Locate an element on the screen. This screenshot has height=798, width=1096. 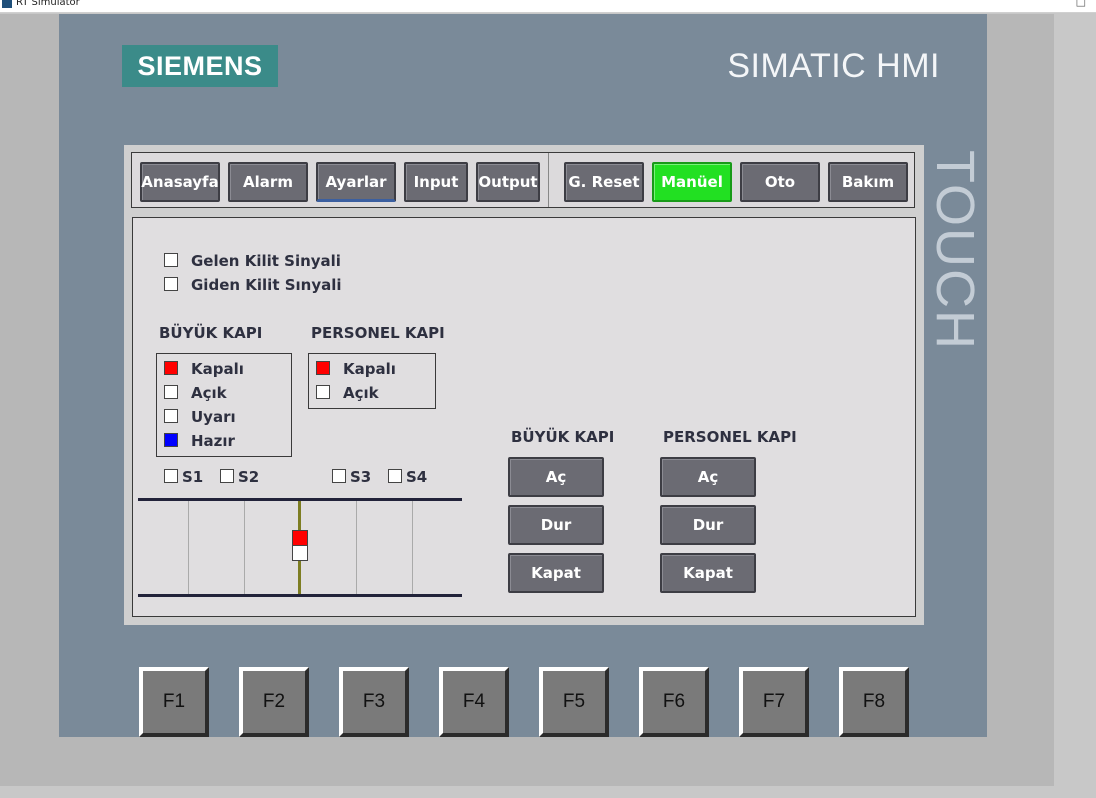
personel-kapi-title: PERSONEL KAPI is located at coordinates (378, 333).